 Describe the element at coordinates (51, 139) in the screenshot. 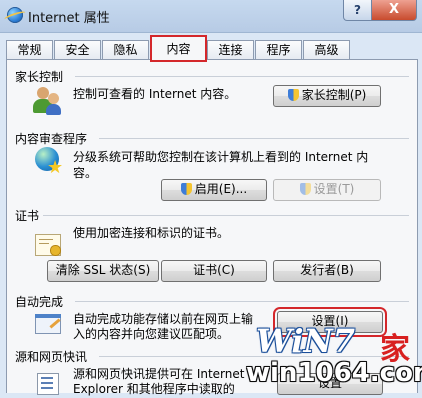

I see `content-advisor-title: 内容审查程序` at that location.